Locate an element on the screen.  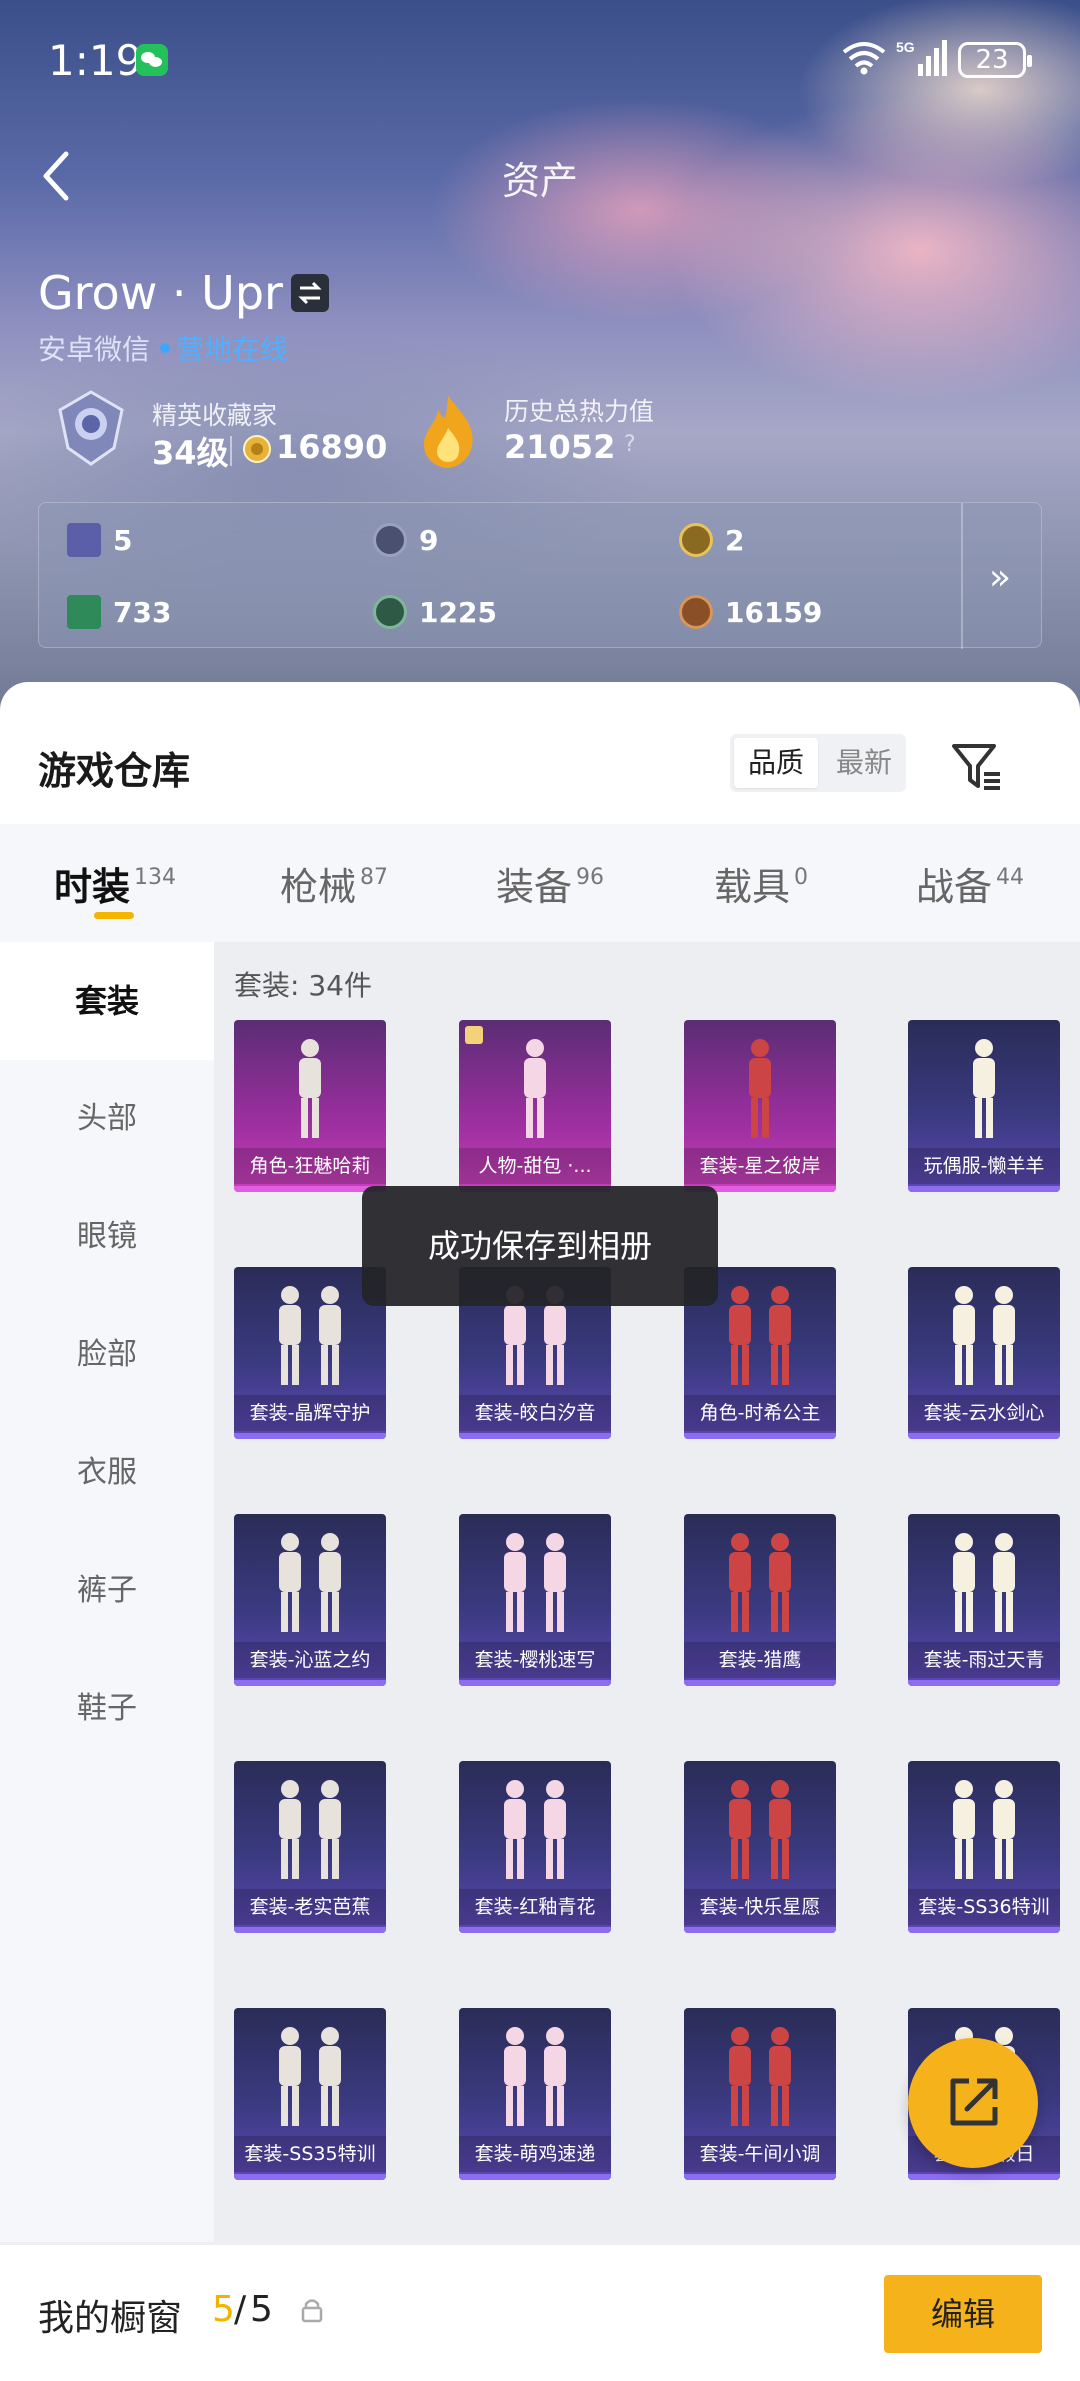
grid-item: 套装-星之彼岸 is located at coordinates (760, 1106).